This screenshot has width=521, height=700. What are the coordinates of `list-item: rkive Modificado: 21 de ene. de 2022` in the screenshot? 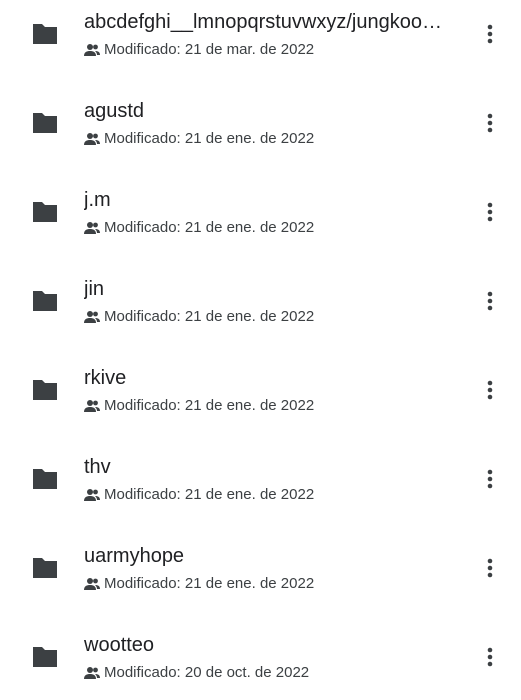 It's located at (260, 400).